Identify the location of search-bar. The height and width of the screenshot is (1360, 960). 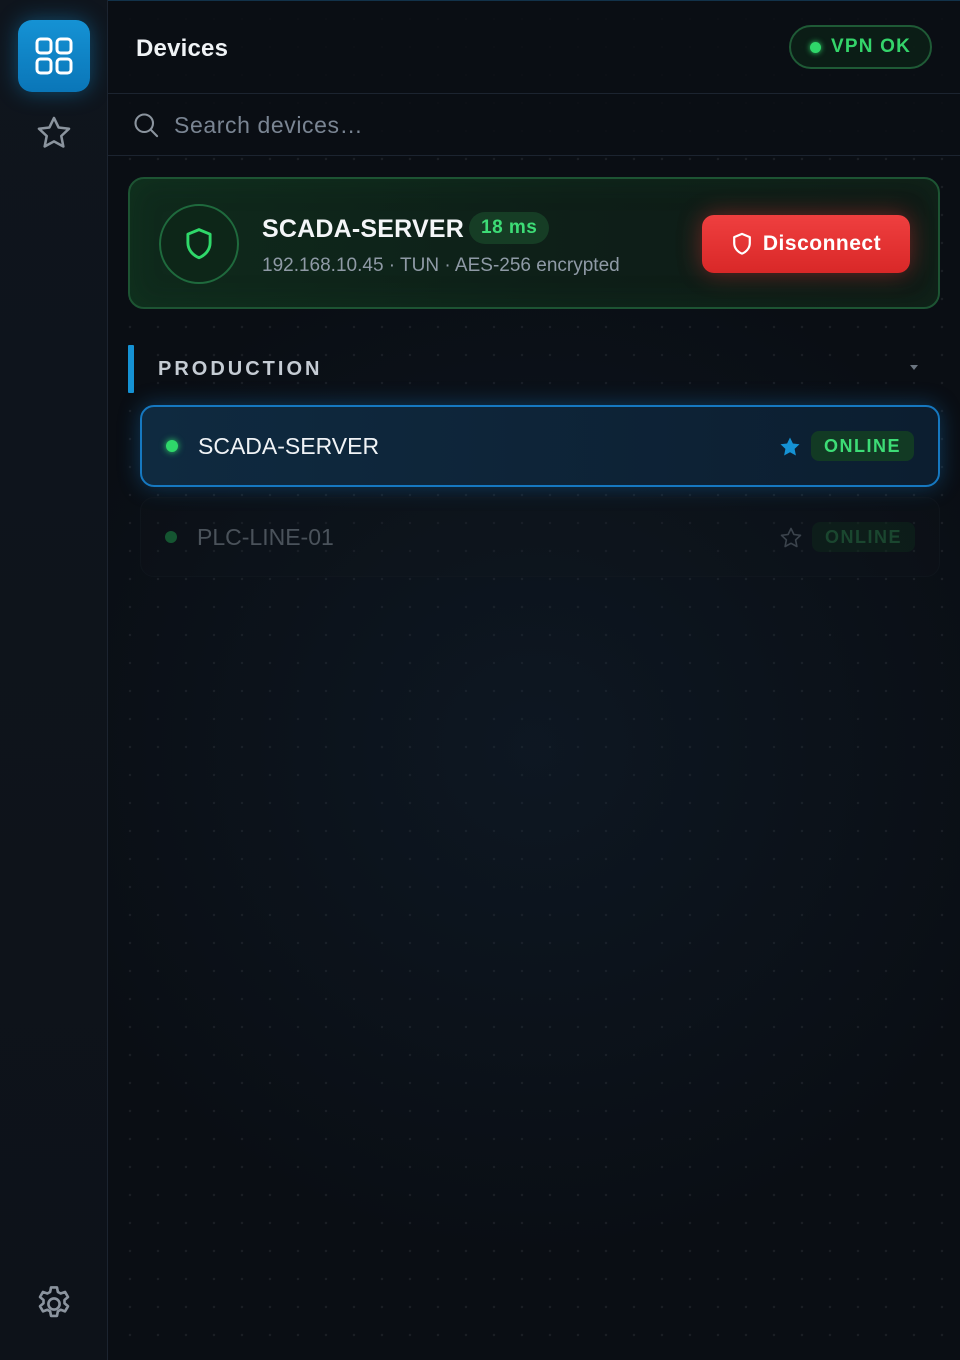
(534, 125).